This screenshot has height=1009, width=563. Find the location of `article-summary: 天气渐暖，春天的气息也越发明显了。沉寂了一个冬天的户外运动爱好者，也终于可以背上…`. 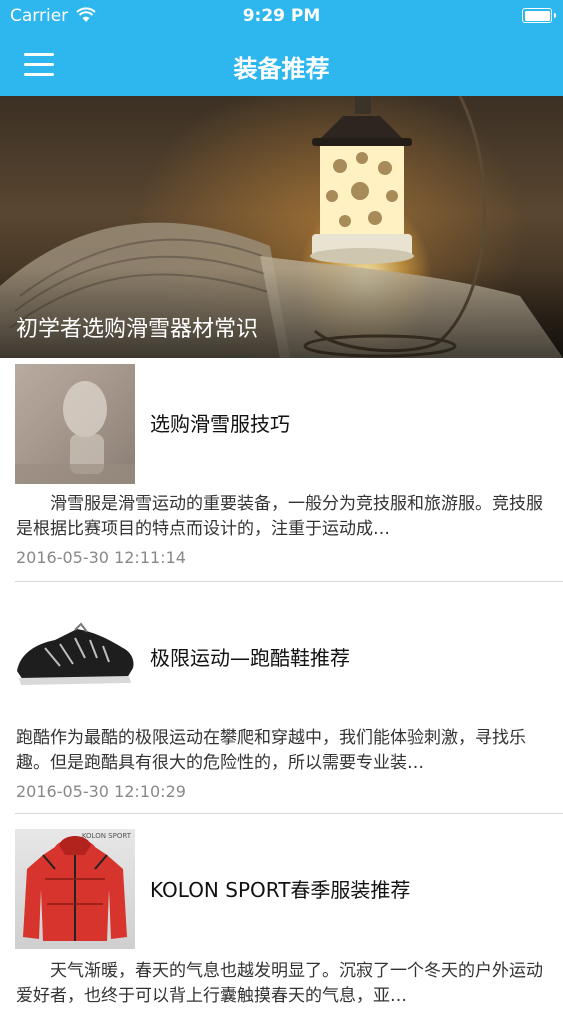

article-summary: 天气渐暖，春天的气息也越发明显了。沉寂了一个冬天的户外运动爱好者，也终于可以背上… is located at coordinates (279, 983).